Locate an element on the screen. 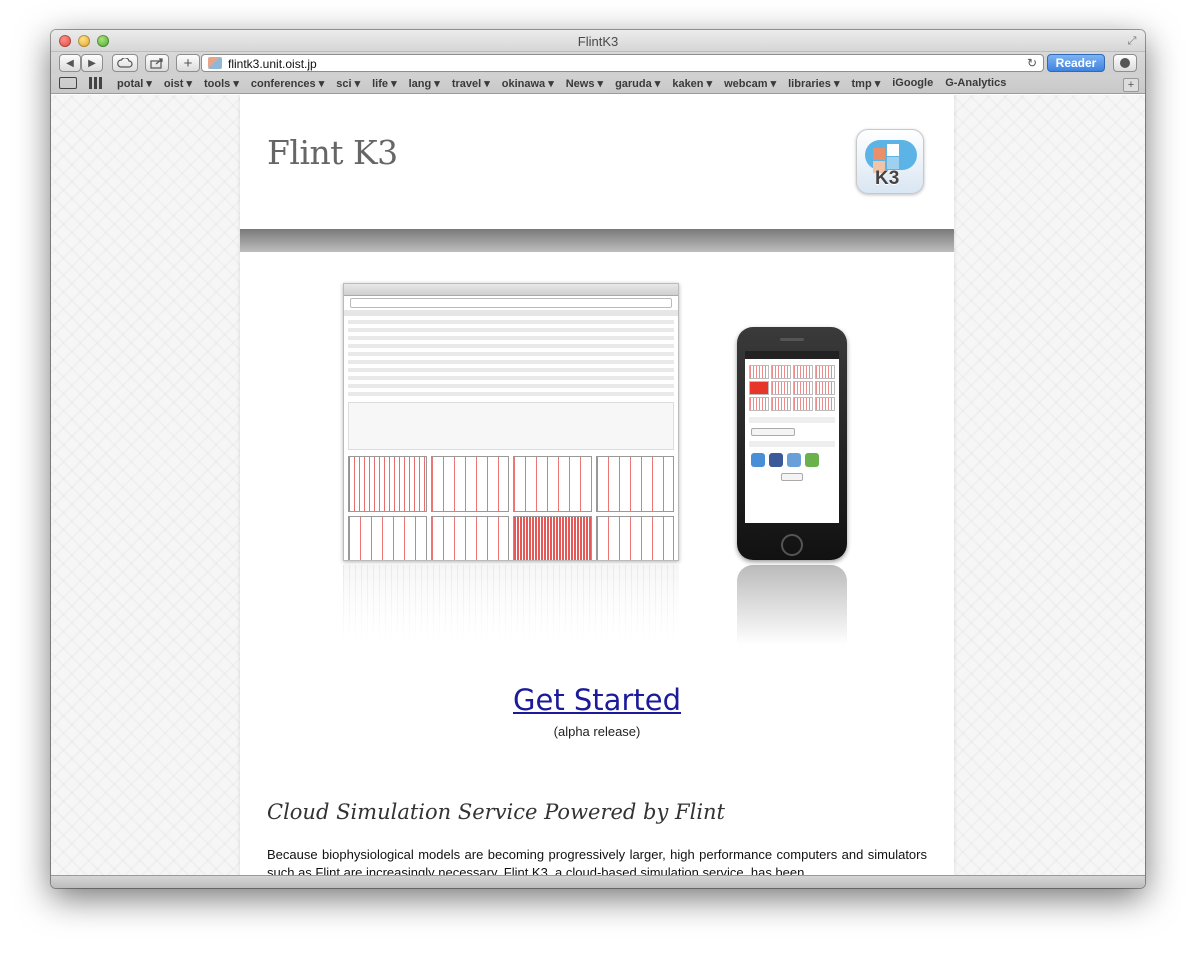 The image size is (1195, 960). bookmark-lang: lang ▾ is located at coordinates (424, 83).